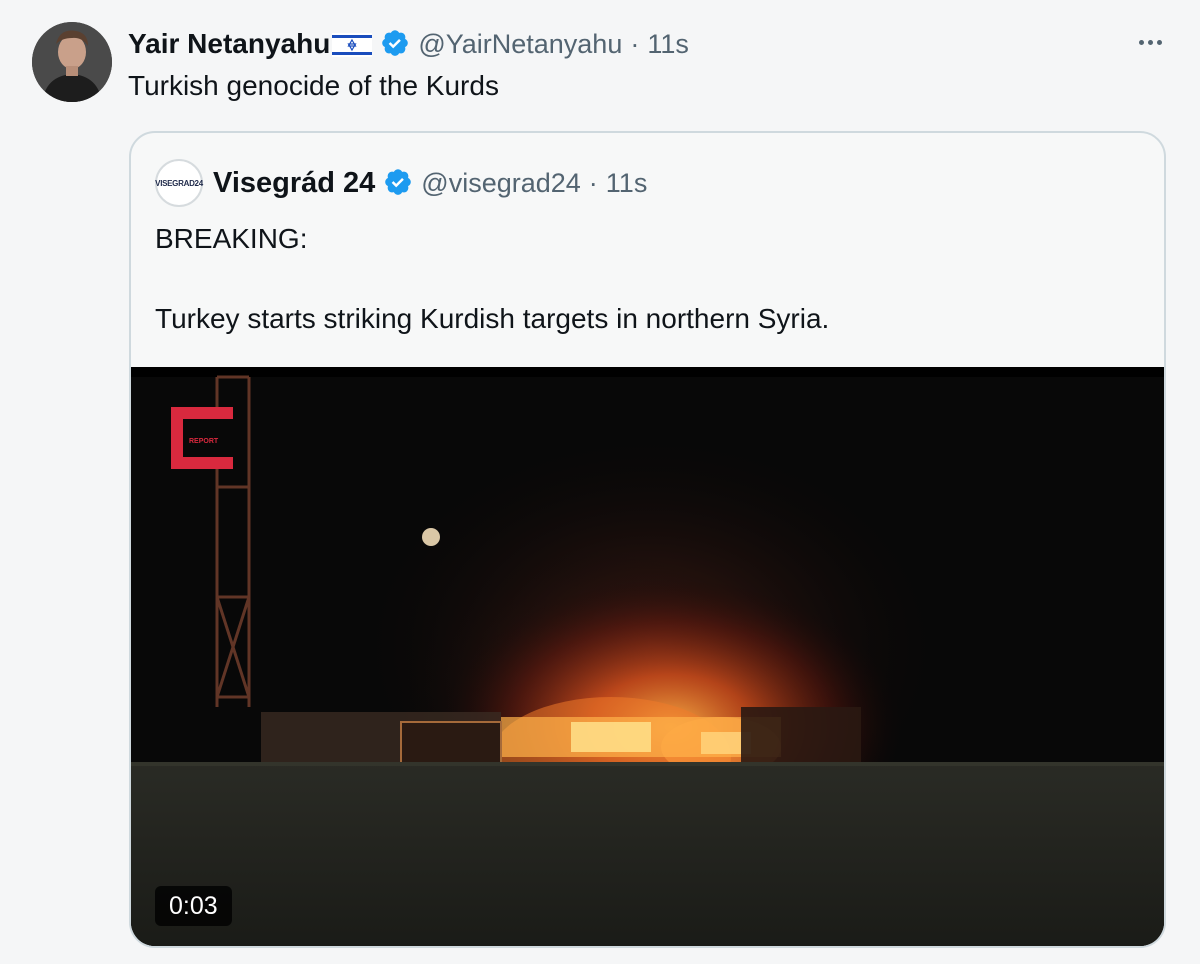 This screenshot has height=964, width=1200. What do you see at coordinates (668, 44) in the screenshot?
I see `tweet-timestamp: 11s` at bounding box center [668, 44].